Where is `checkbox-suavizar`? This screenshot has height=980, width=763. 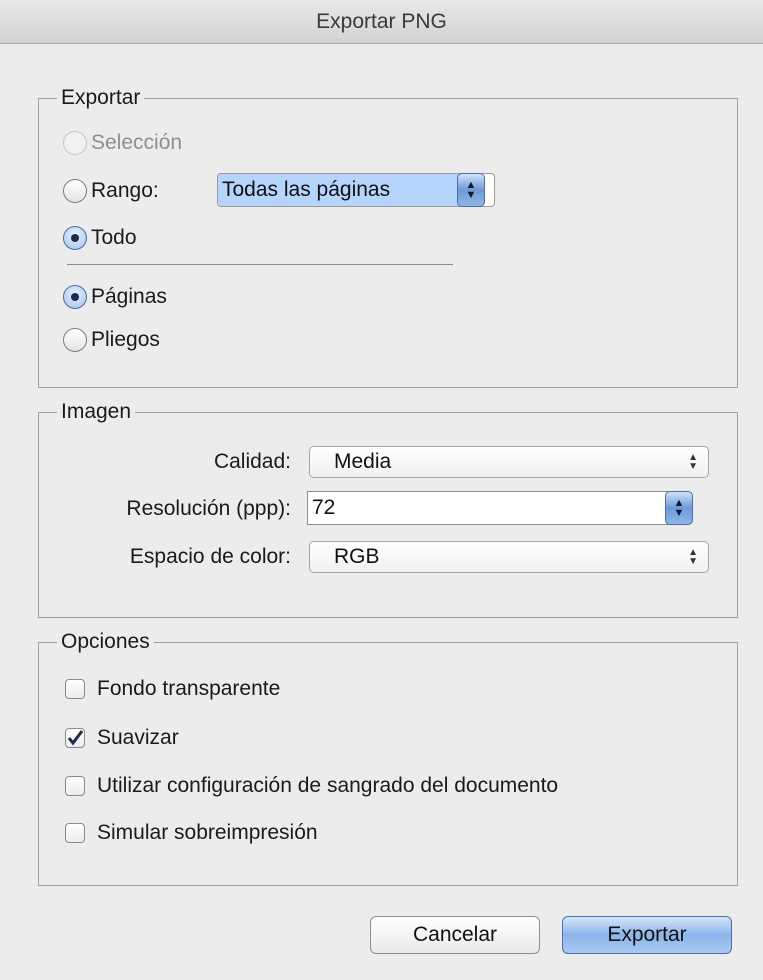
checkbox-suavizar is located at coordinates (75, 738).